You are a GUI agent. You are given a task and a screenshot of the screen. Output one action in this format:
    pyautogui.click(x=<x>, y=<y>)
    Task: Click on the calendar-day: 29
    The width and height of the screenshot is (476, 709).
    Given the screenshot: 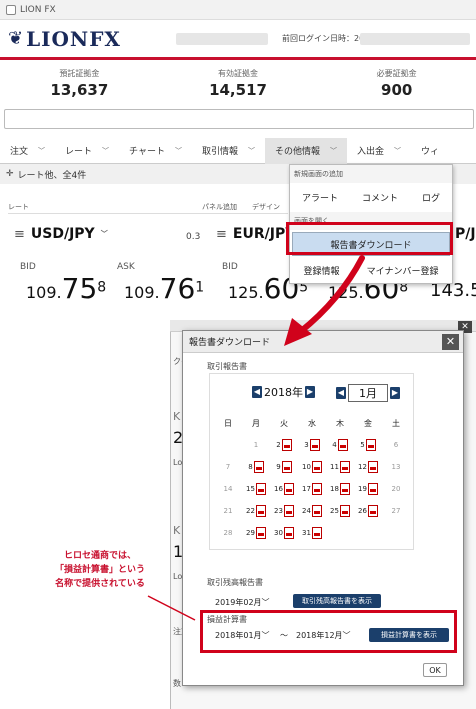 What is the action you would take?
    pyautogui.click(x=256, y=533)
    